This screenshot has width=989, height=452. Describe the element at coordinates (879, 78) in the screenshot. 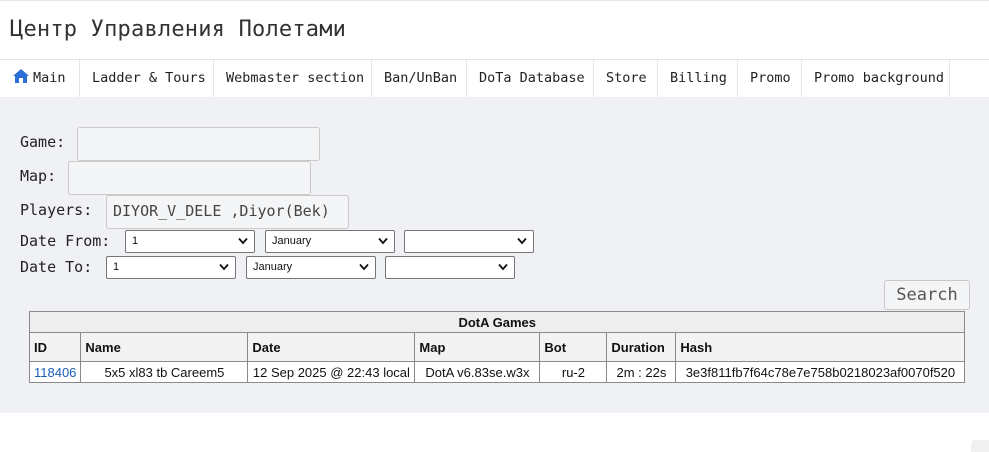

I see `nav-promo-background-label: Promo background` at that location.